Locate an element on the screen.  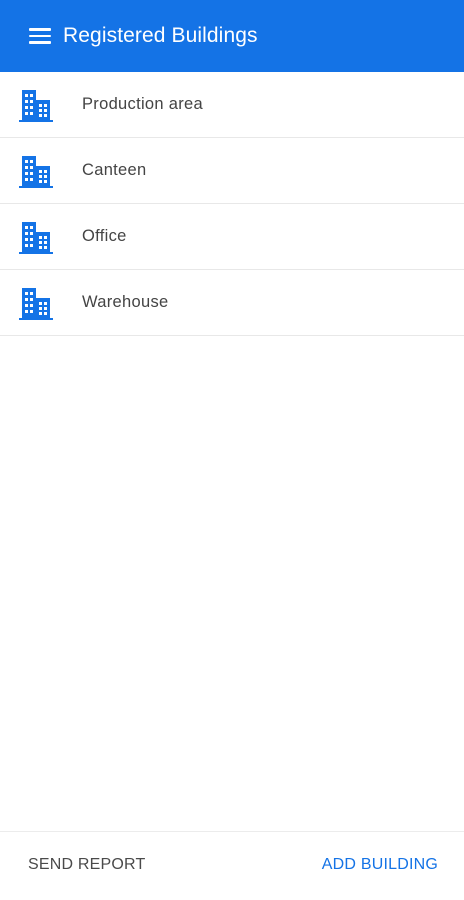
list-item-label: Canteen is located at coordinates (114, 170).